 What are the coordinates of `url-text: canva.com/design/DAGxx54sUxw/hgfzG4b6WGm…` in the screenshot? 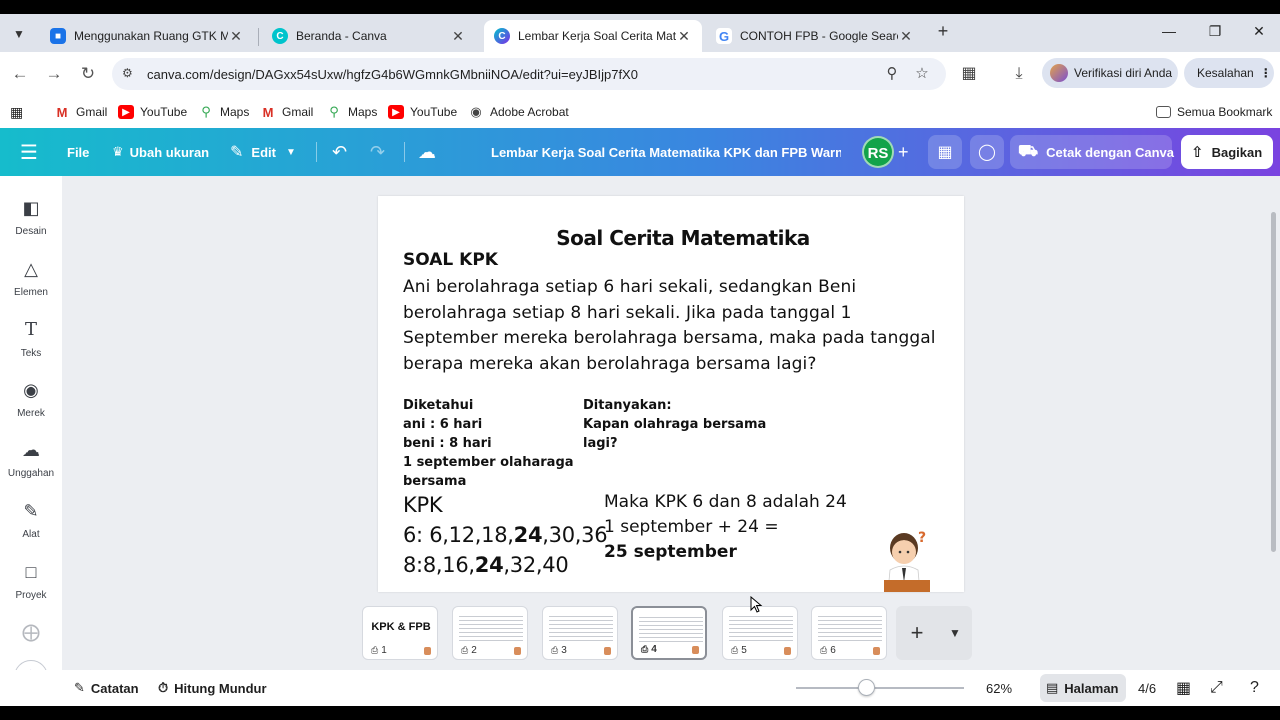 It's located at (392, 74).